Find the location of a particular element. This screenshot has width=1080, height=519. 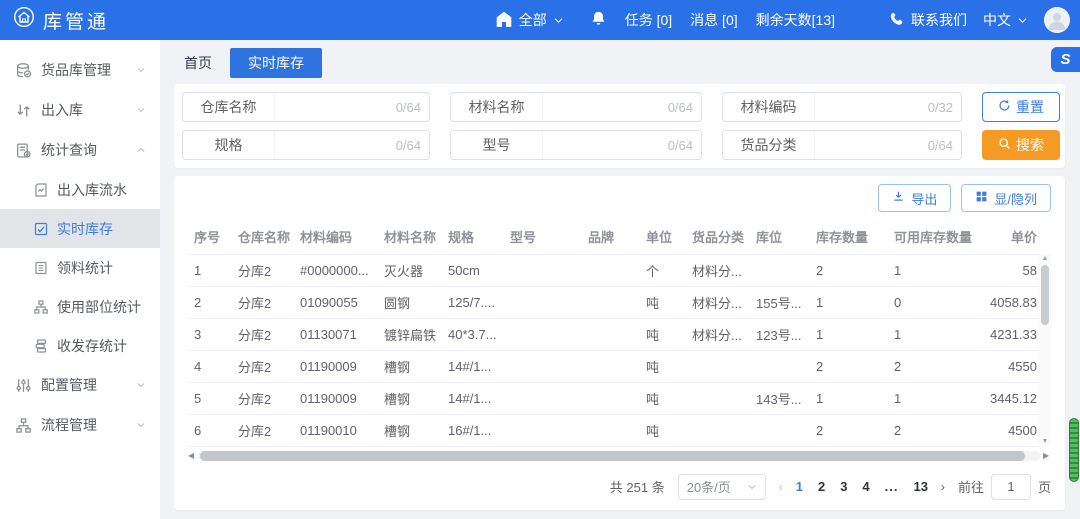

sidebar-item-label: 统计查询 is located at coordinates (69, 150).